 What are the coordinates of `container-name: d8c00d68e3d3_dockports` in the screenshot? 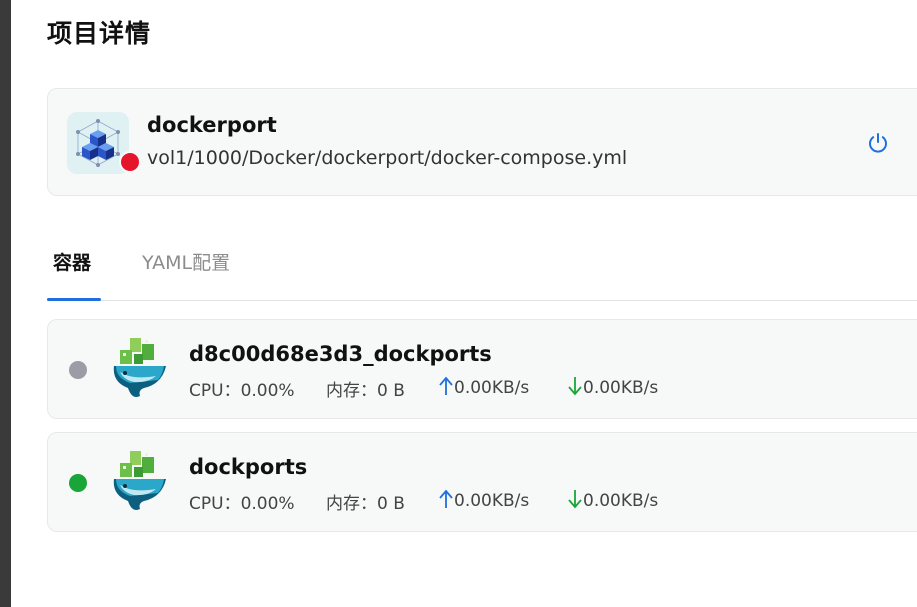 It's located at (340, 354).